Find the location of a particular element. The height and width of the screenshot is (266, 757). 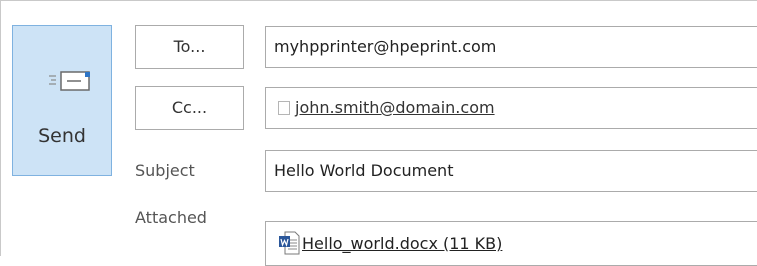

attachment-file-link: Hello_world.docx (11 KB) is located at coordinates (402, 243).